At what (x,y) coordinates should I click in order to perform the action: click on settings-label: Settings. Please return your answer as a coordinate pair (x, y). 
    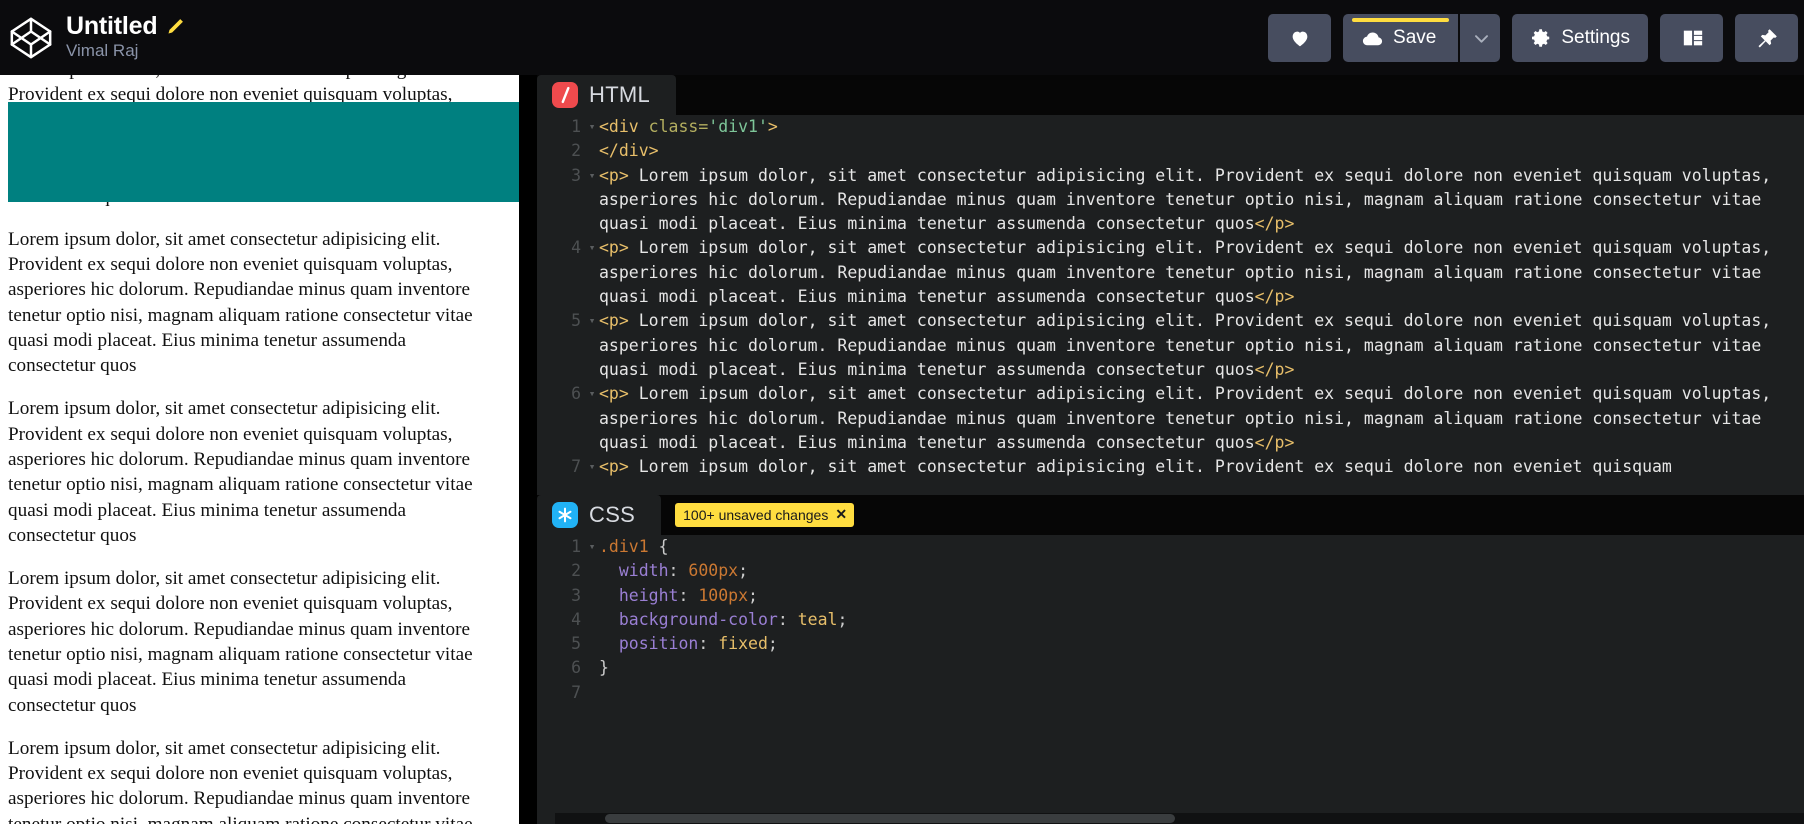
    Looking at the image, I should click on (1595, 37).